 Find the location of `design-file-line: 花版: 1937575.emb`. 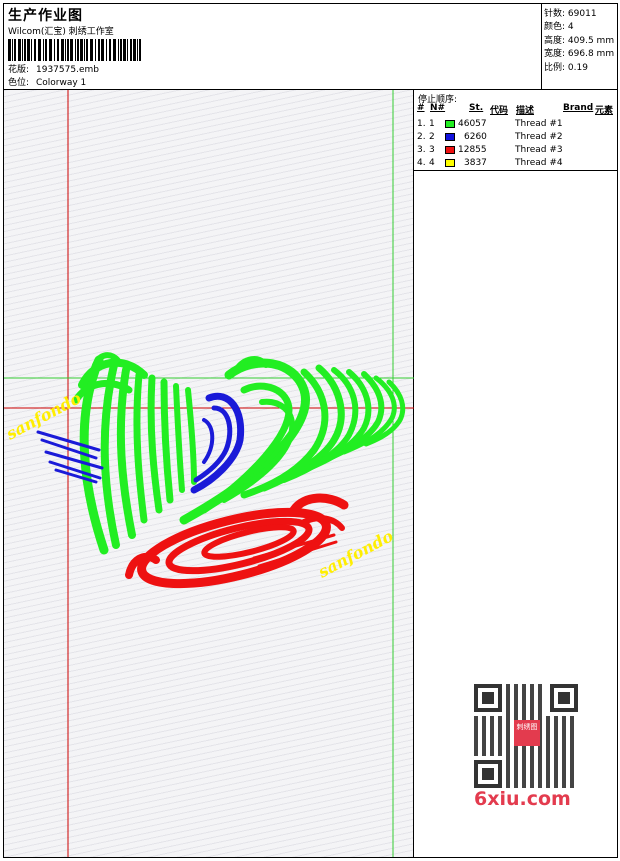

design-file-line: 花版: 1937575.emb is located at coordinates (53, 68).